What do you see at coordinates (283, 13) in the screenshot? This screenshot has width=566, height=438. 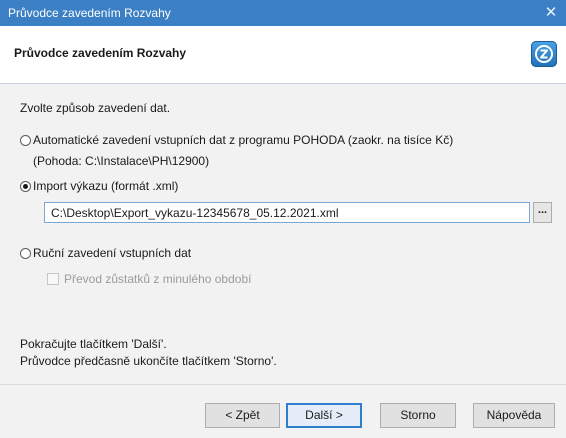 I see `window-titlebar: Průvodce zavedením Rozvahy ✕` at bounding box center [283, 13].